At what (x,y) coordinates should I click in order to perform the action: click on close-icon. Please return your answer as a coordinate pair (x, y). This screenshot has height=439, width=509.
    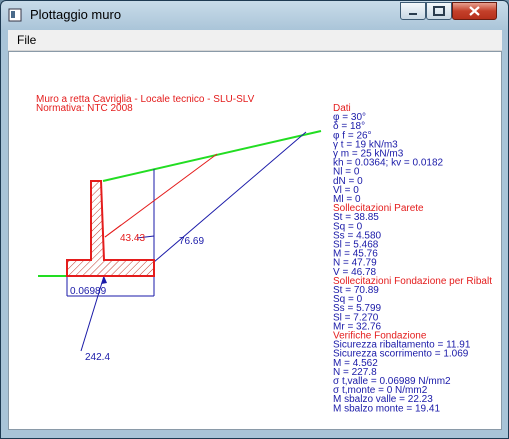
    Looking at the image, I should click on (474, 11).